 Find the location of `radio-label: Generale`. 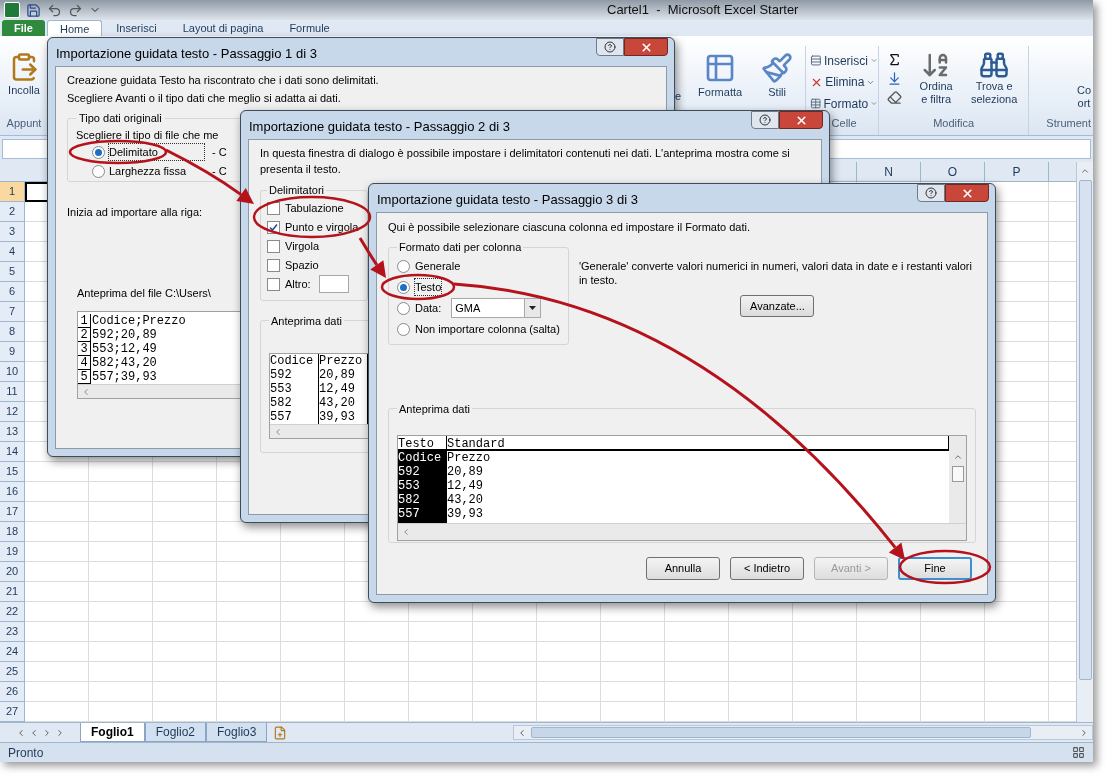

radio-label: Generale is located at coordinates (438, 266).